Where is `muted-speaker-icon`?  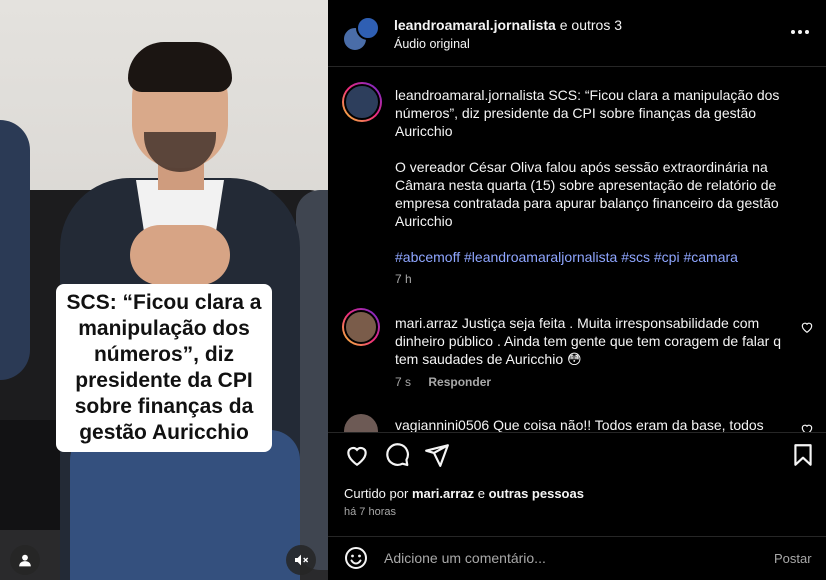 muted-speaker-icon is located at coordinates (302, 560).